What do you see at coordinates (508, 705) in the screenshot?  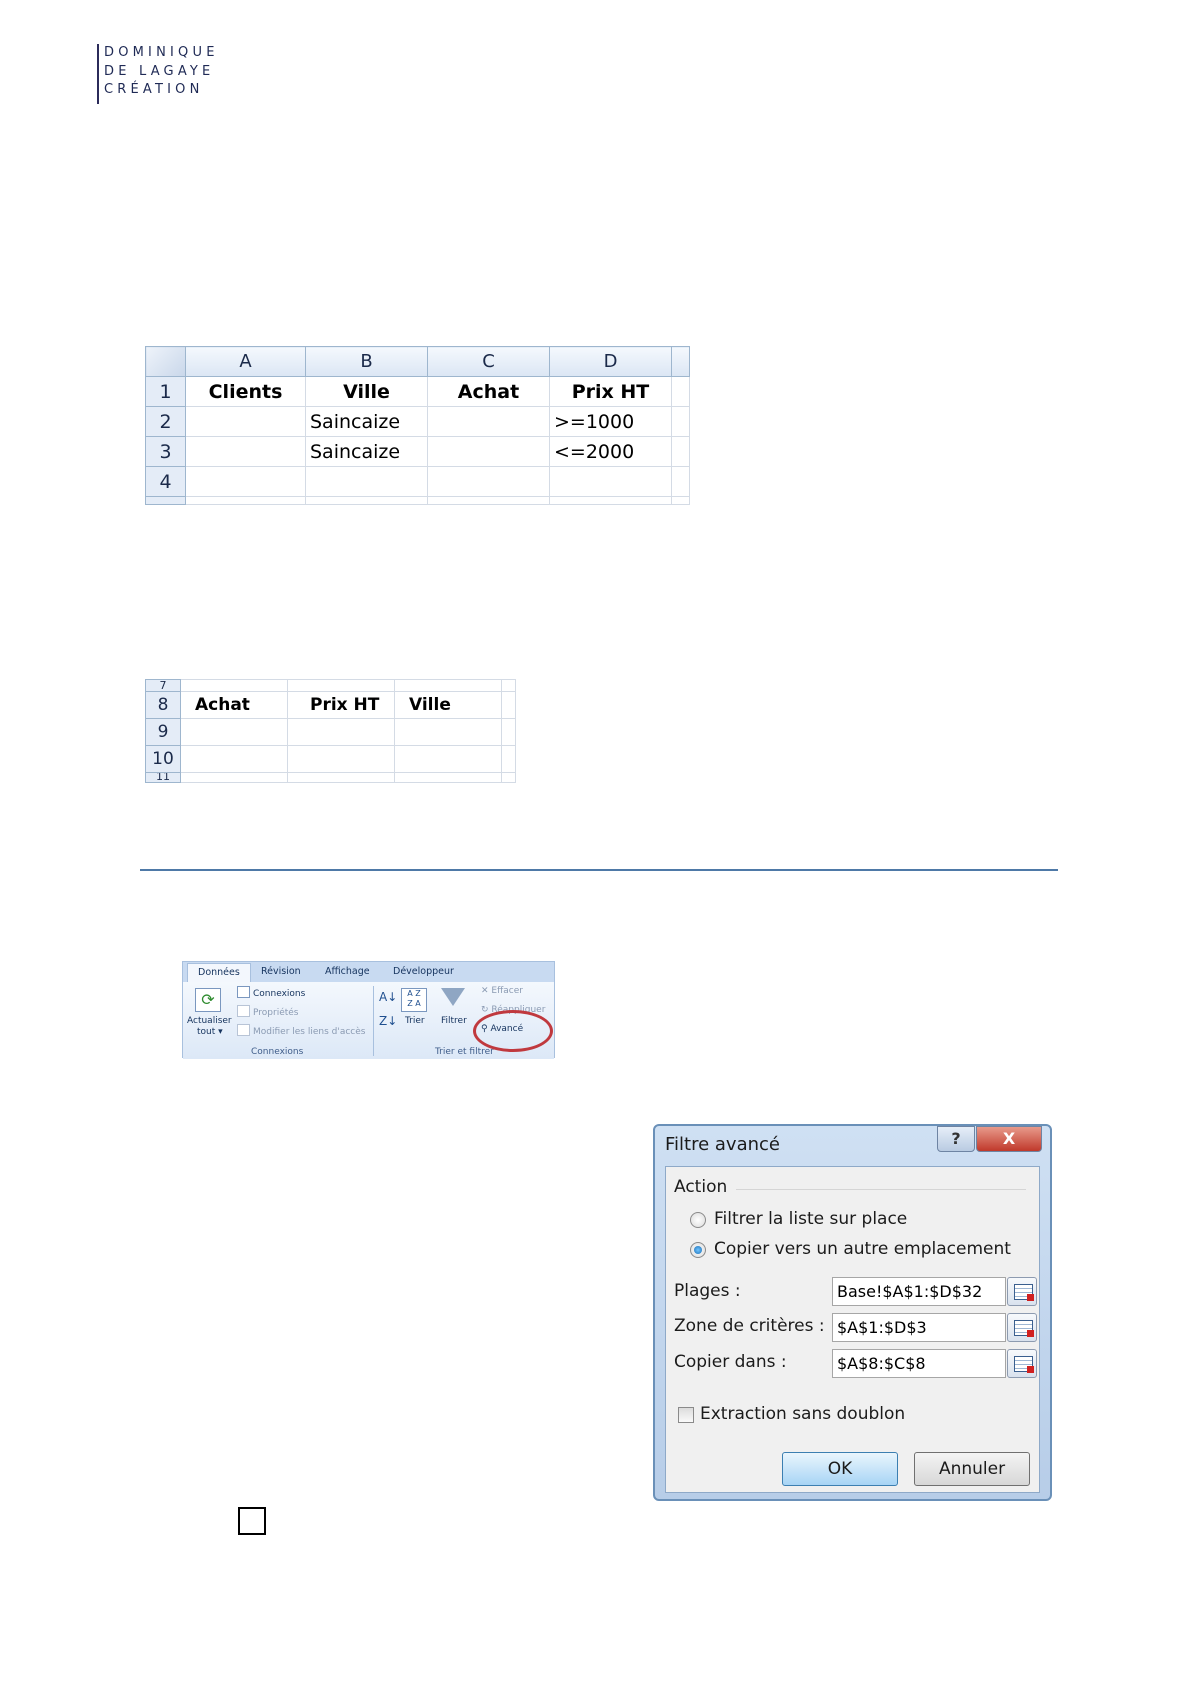 I see `cell-d8` at bounding box center [508, 705].